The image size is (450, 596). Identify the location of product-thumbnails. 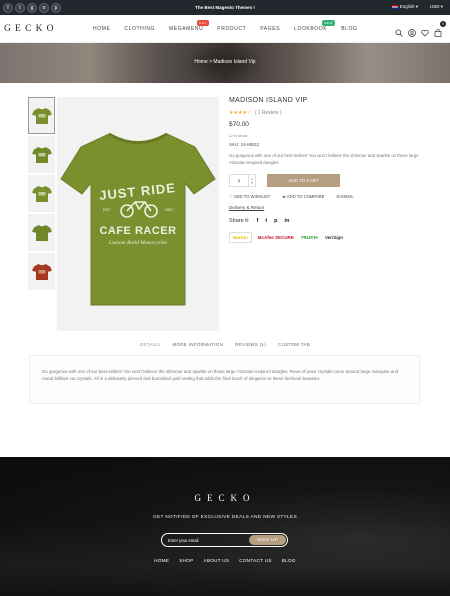
(41, 194).